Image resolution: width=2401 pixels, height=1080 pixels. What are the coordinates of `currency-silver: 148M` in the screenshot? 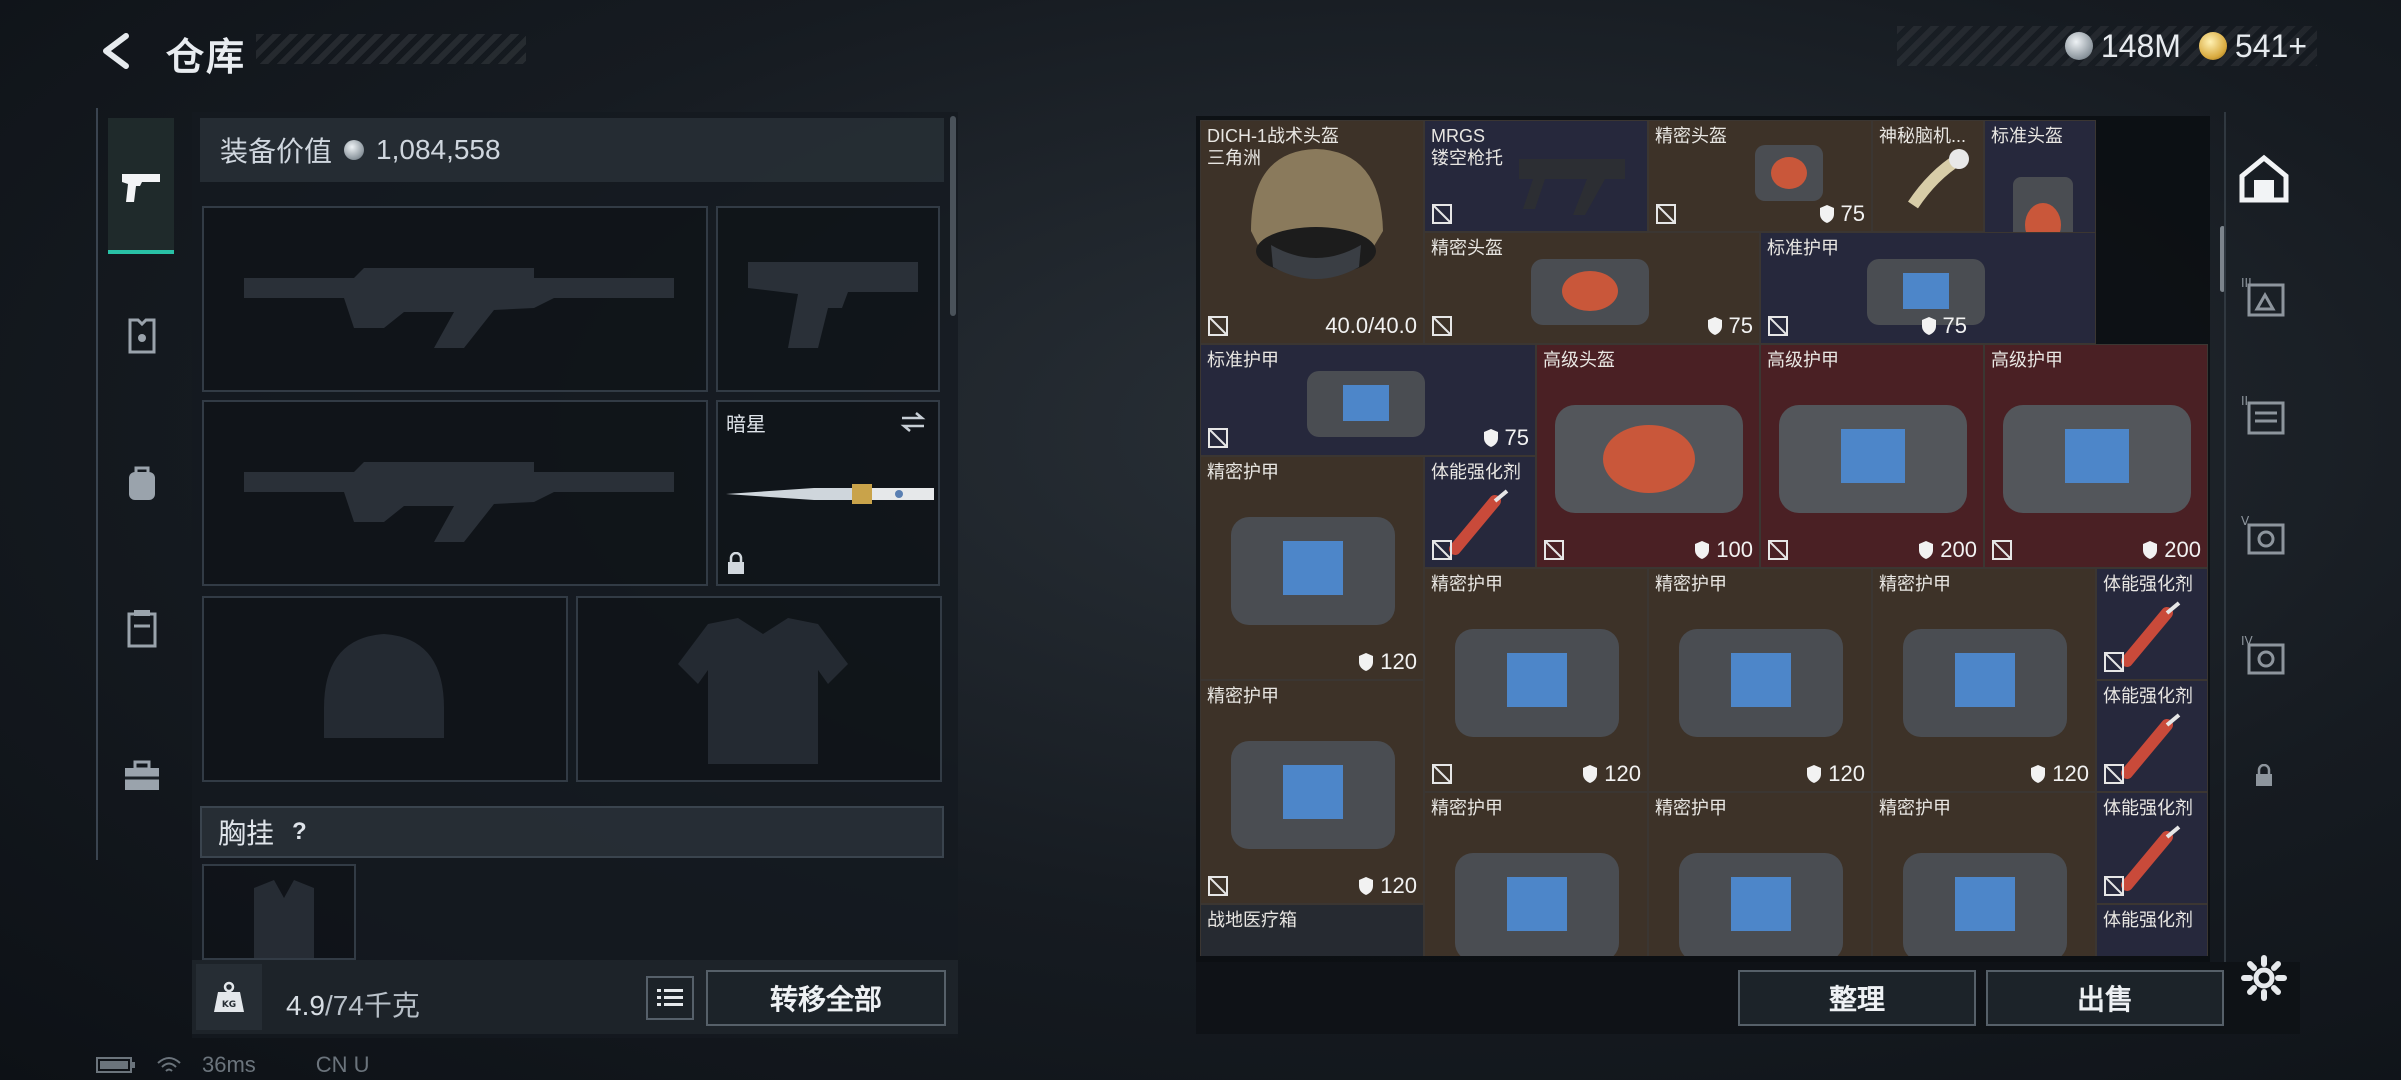 It's located at (2122, 46).